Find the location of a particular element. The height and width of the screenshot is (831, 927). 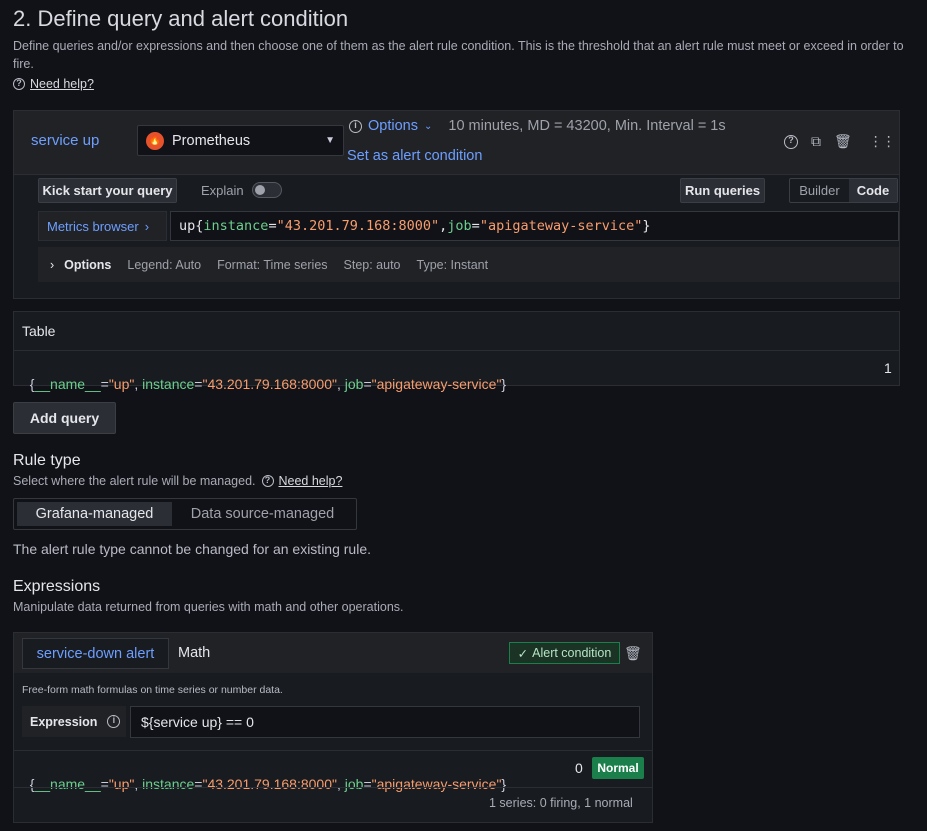

query-options-toggle: Options is located at coordinates (393, 126).